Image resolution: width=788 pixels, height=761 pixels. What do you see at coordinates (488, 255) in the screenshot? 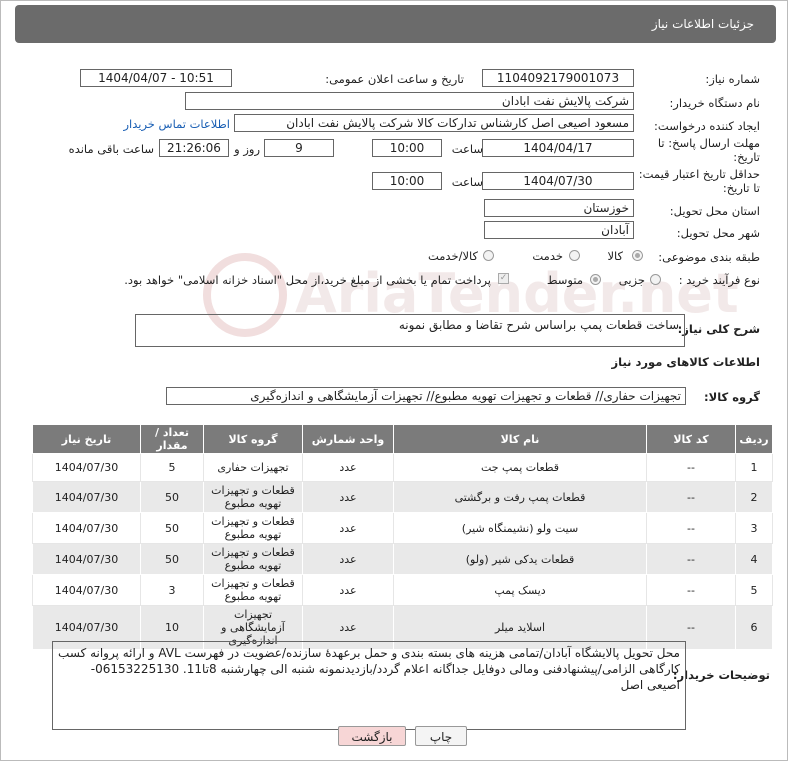
I see `category-radio-goods-service` at bounding box center [488, 255].